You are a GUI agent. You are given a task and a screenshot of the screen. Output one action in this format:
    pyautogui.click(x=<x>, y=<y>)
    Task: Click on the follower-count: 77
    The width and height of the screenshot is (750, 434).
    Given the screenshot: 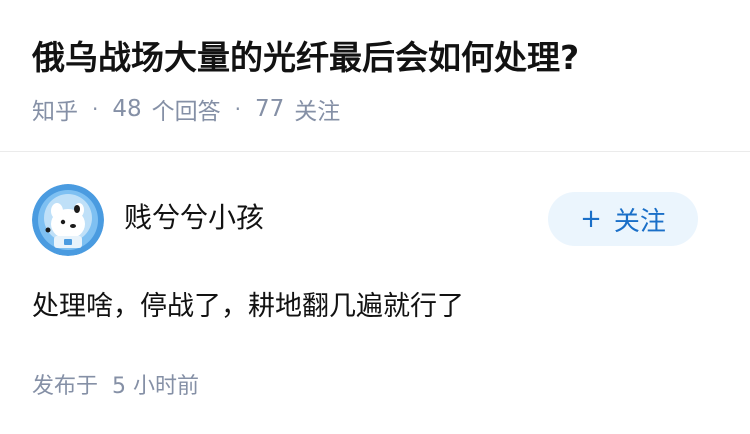 What is the action you would take?
    pyautogui.click(x=270, y=109)
    